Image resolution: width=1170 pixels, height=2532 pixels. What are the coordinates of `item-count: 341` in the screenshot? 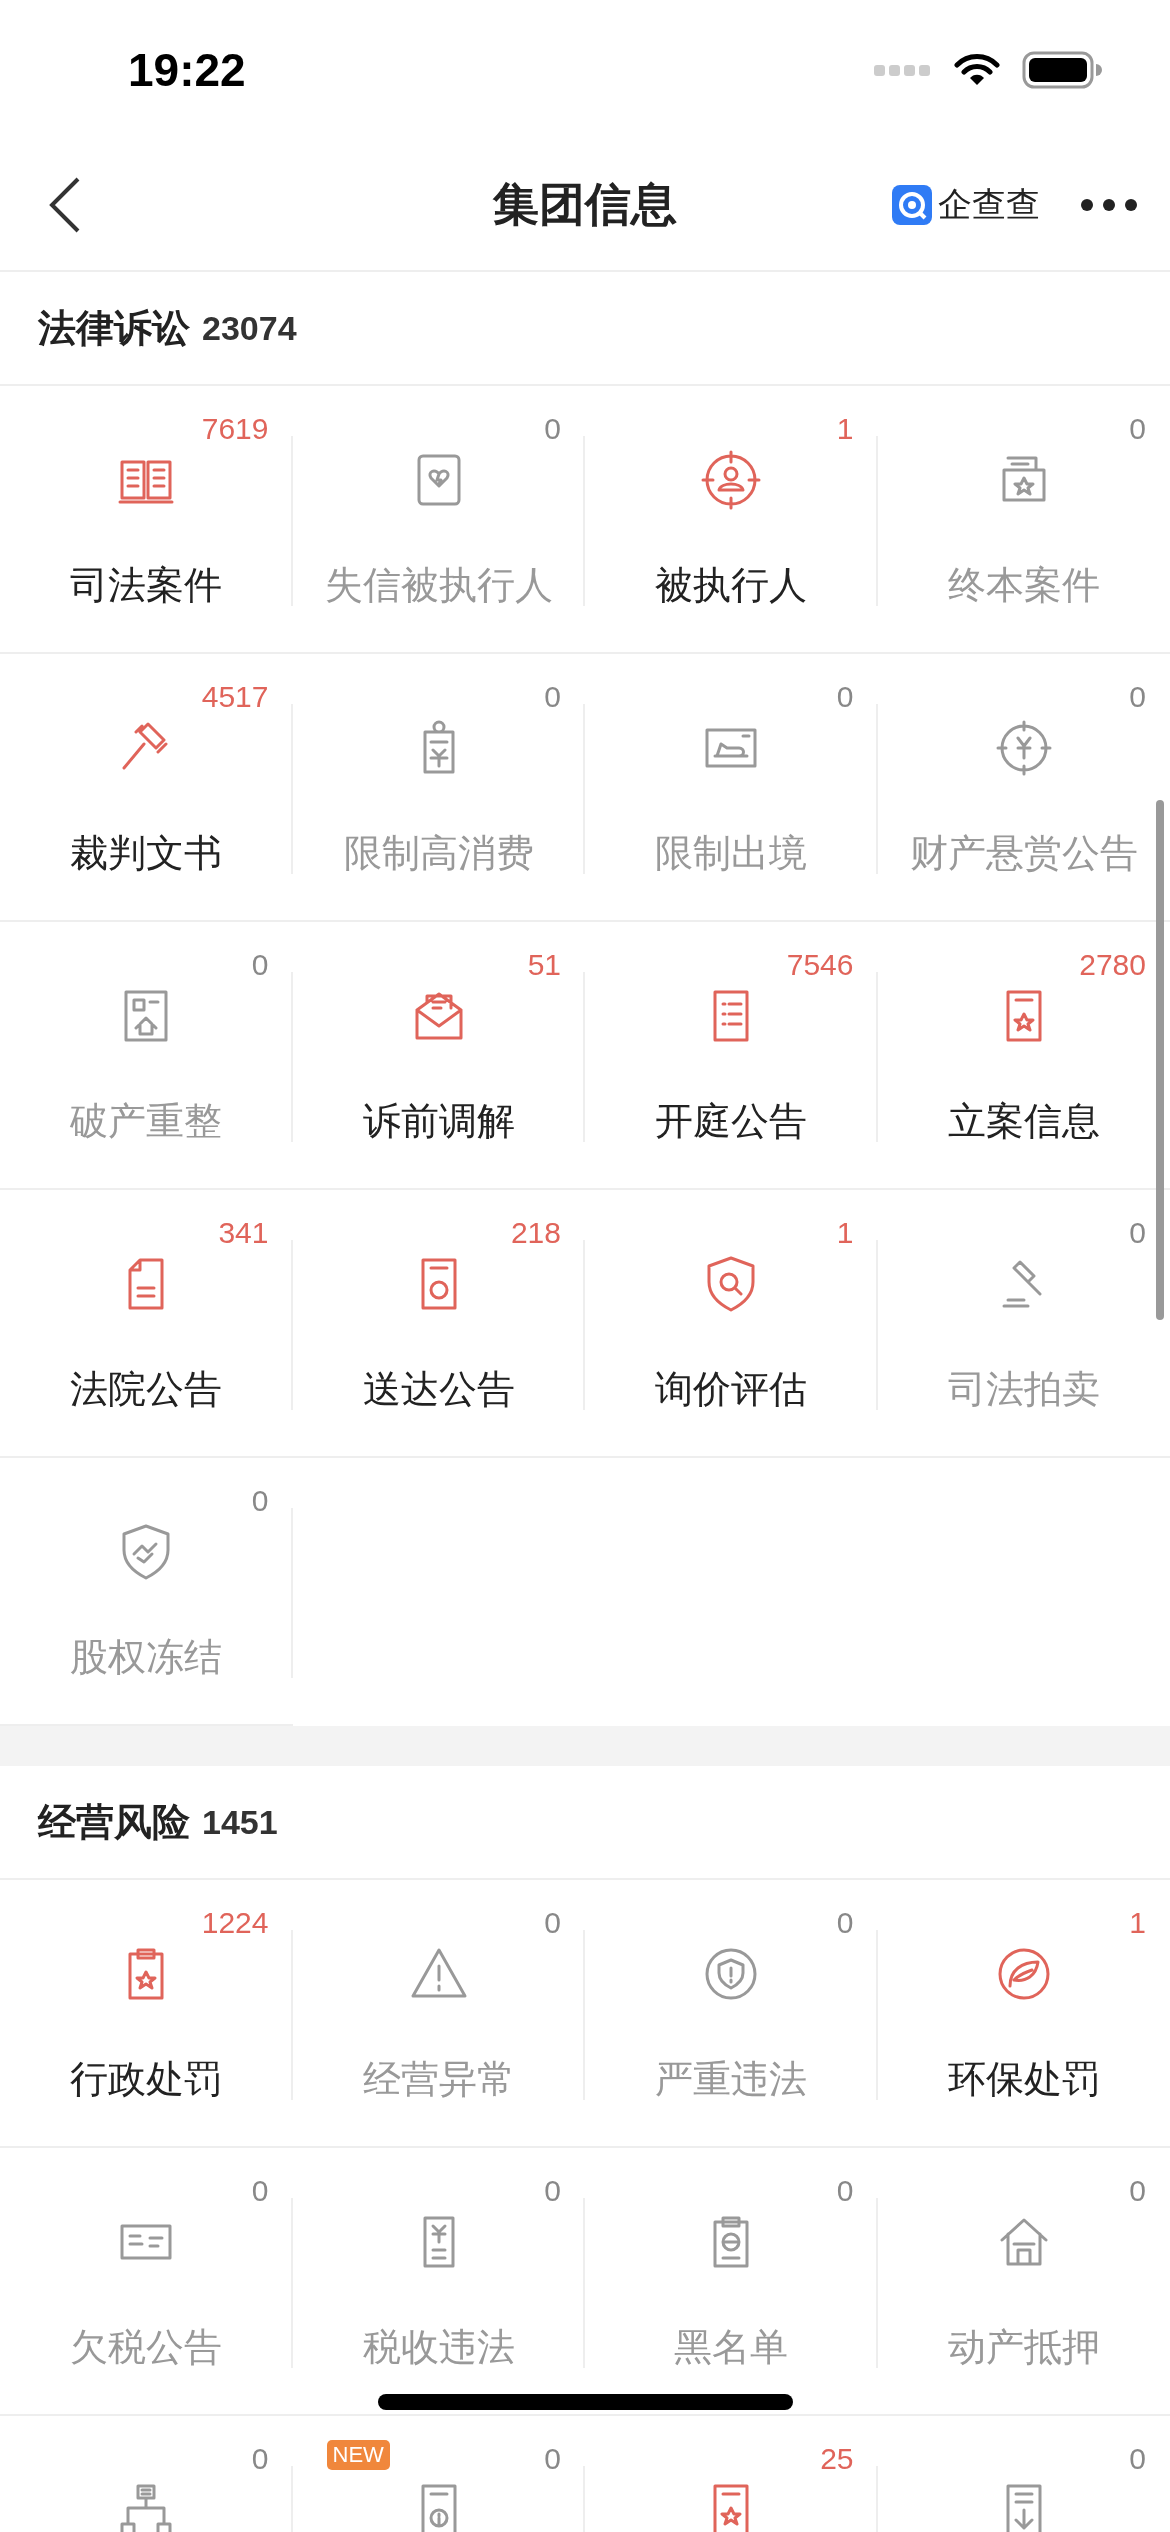 It's located at (243, 1233).